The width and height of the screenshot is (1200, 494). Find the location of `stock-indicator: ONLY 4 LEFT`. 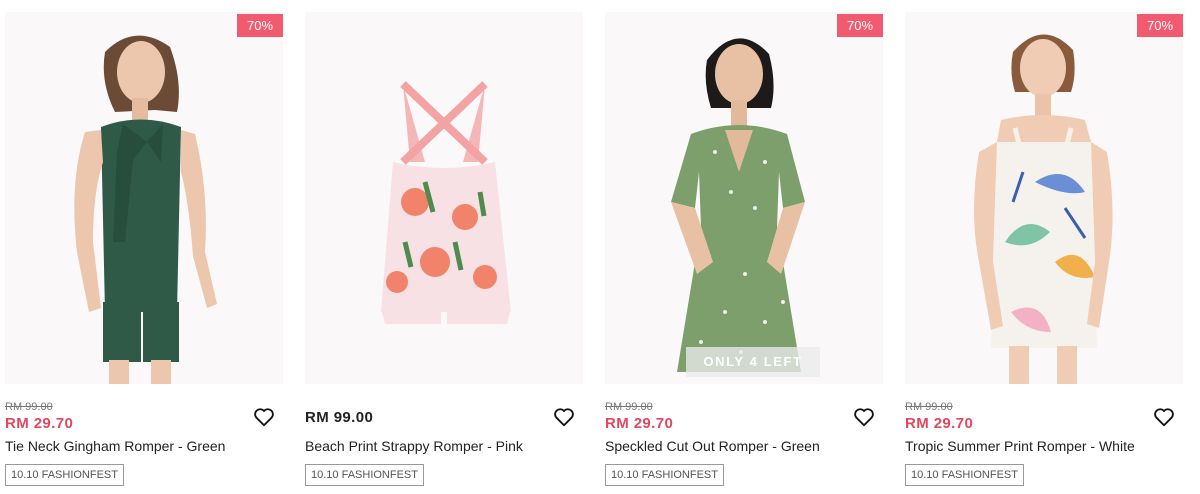

stock-indicator: ONLY 4 LEFT is located at coordinates (753, 362).